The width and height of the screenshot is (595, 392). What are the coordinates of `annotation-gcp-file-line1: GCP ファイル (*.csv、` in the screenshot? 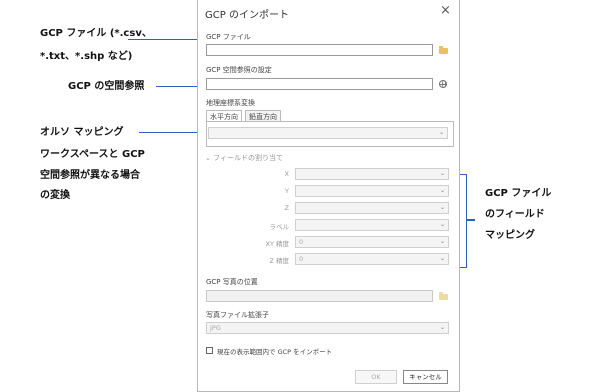 It's located at (96, 33).